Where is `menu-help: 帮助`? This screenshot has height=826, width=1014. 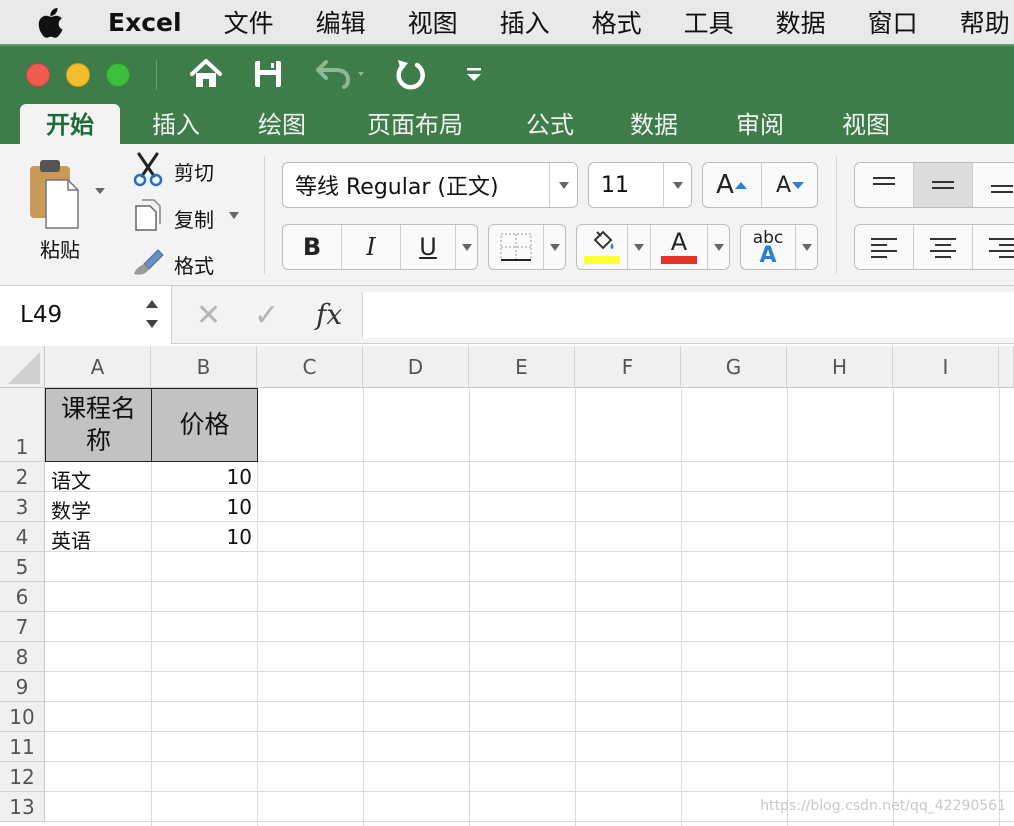 menu-help: 帮助 is located at coordinates (985, 22).